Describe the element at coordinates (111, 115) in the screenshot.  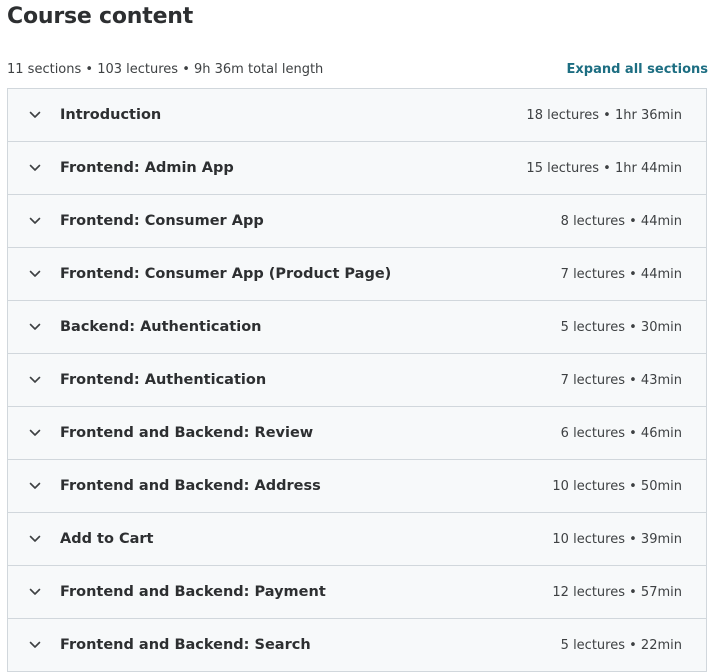
I see `section-title: Introduction` at that location.